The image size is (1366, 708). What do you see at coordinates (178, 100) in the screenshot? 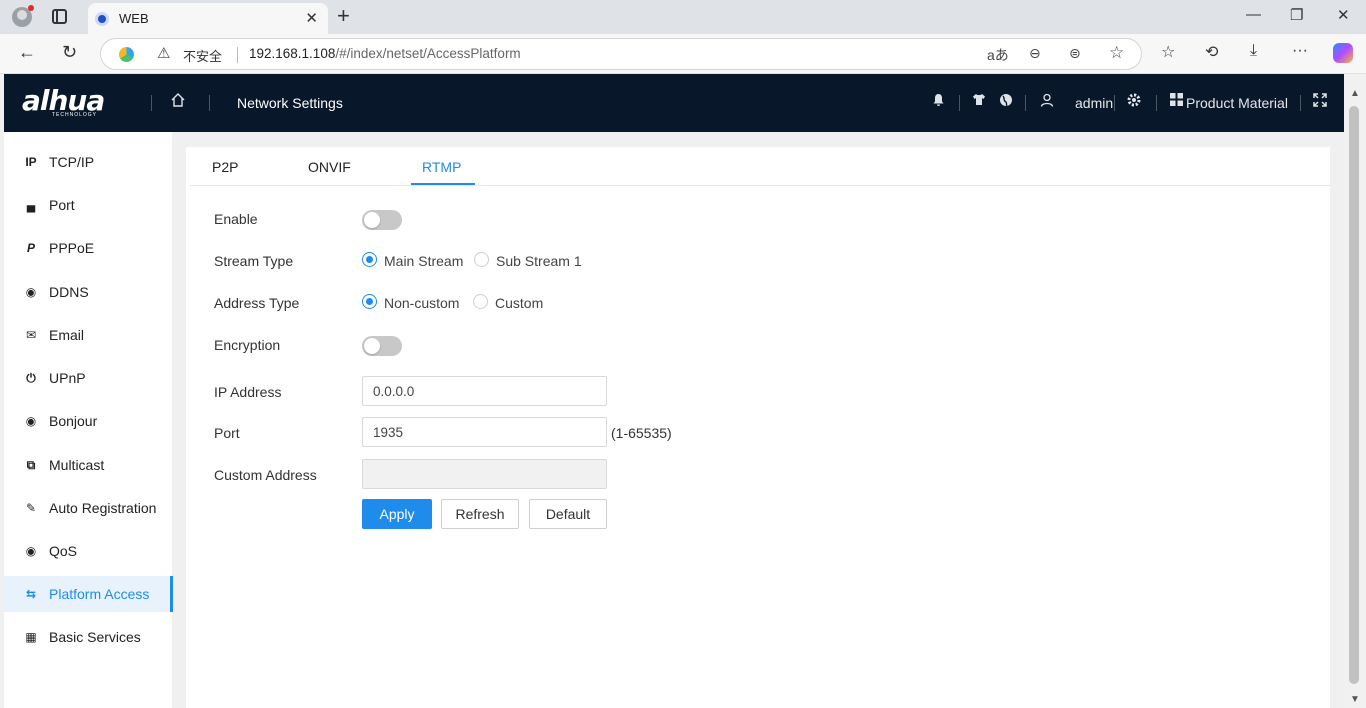
I see `home-icon` at bounding box center [178, 100].